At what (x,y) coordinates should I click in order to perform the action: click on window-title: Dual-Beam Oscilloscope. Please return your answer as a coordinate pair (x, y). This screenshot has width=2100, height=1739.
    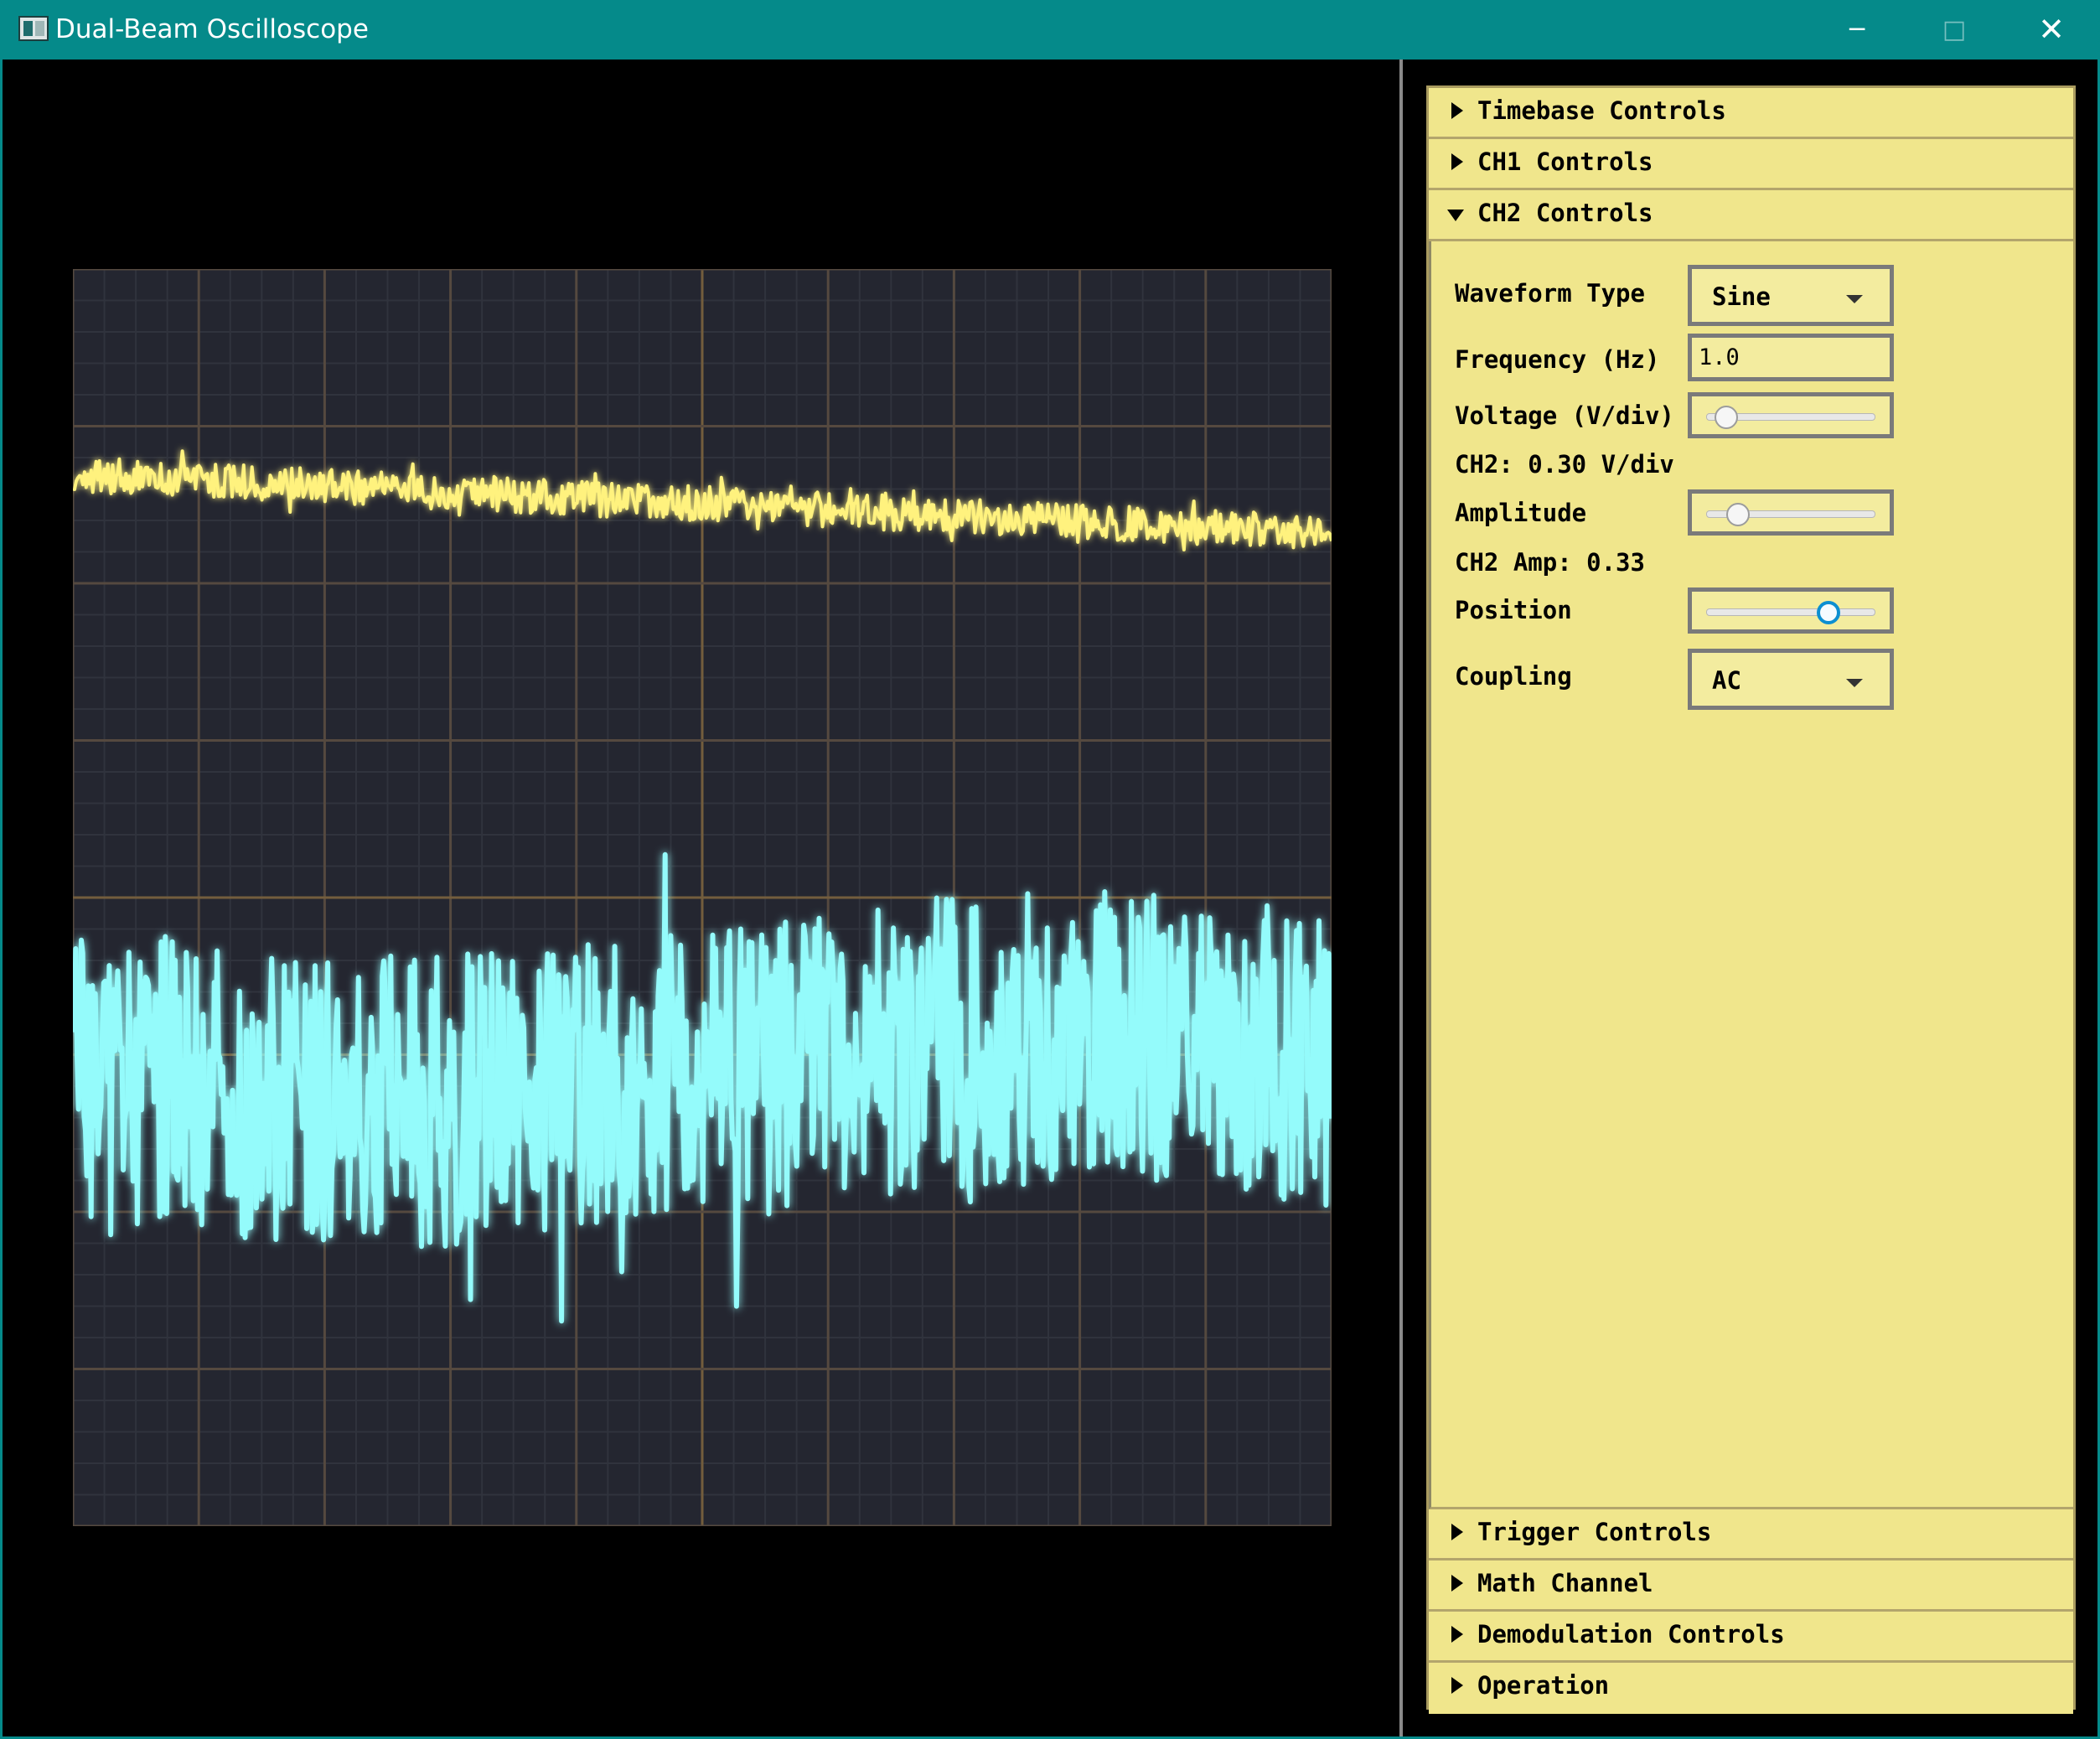
    Looking at the image, I should click on (212, 29).